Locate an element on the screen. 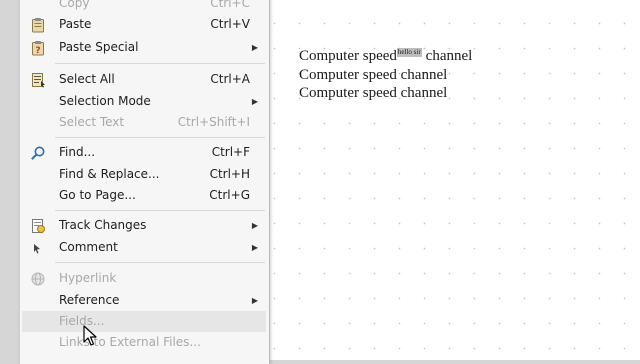  magnifier-icon is located at coordinates (38, 153).